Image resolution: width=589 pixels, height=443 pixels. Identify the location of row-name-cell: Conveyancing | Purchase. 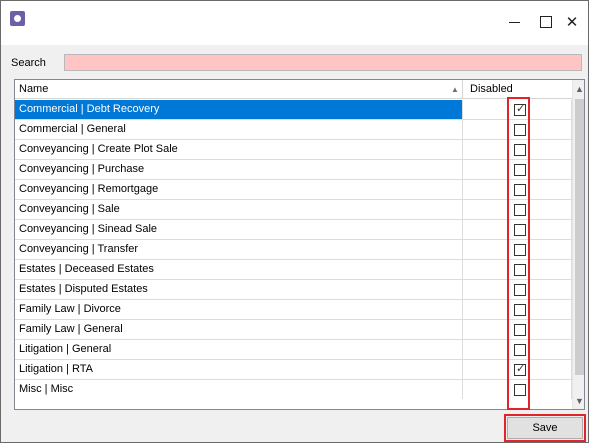
(239, 169).